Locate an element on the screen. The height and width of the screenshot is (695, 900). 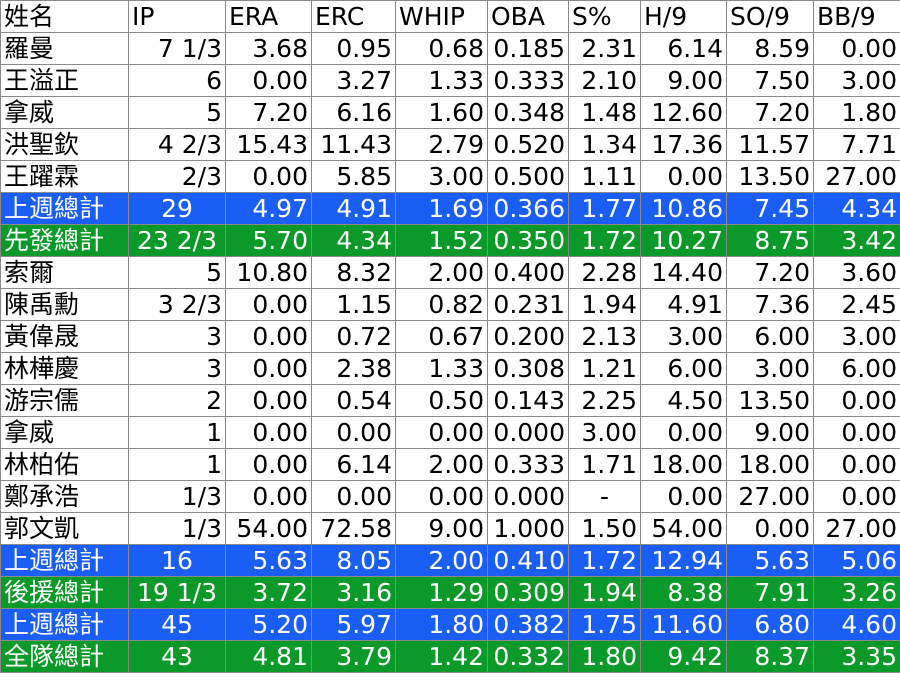
cell-name: 鄭承浩 is located at coordinates (64, 496).